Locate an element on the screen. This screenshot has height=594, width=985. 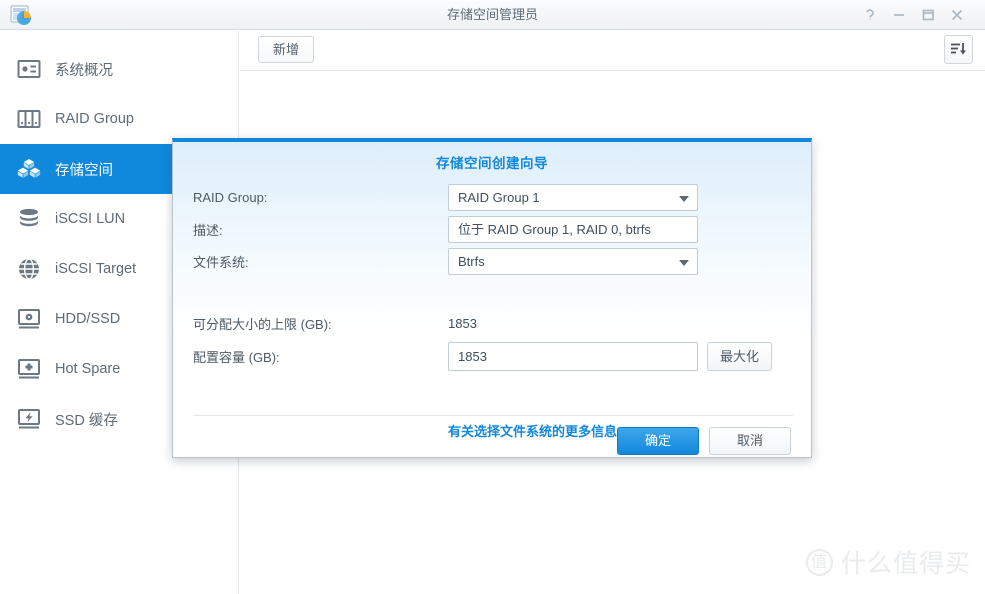
max-allocatable-row: 可分配大小的上限 (GB): 1853 is located at coordinates (493, 323).